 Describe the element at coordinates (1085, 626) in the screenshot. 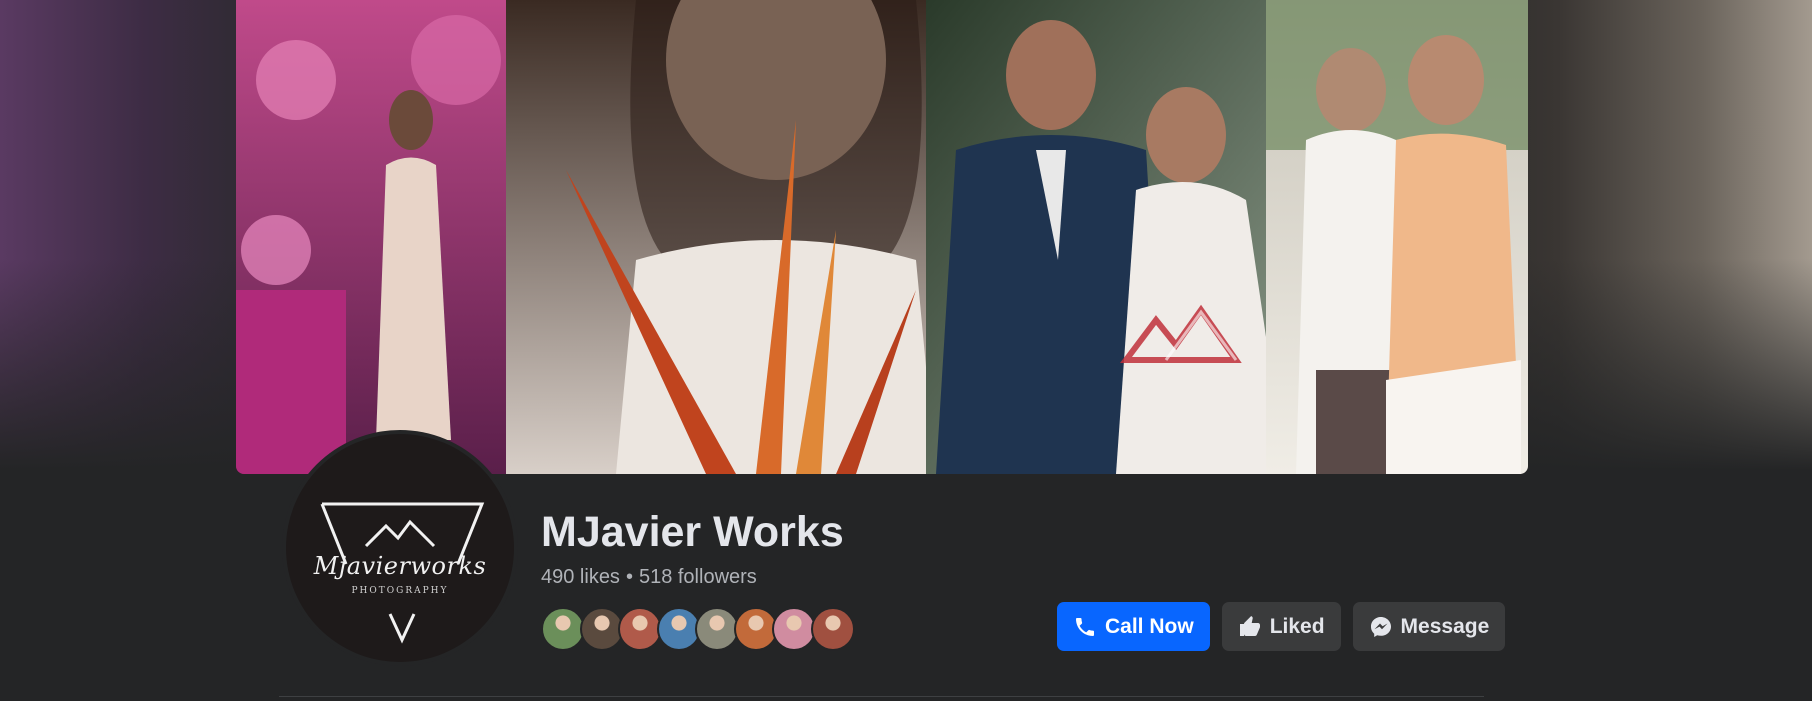

I see `phone-icon` at that location.